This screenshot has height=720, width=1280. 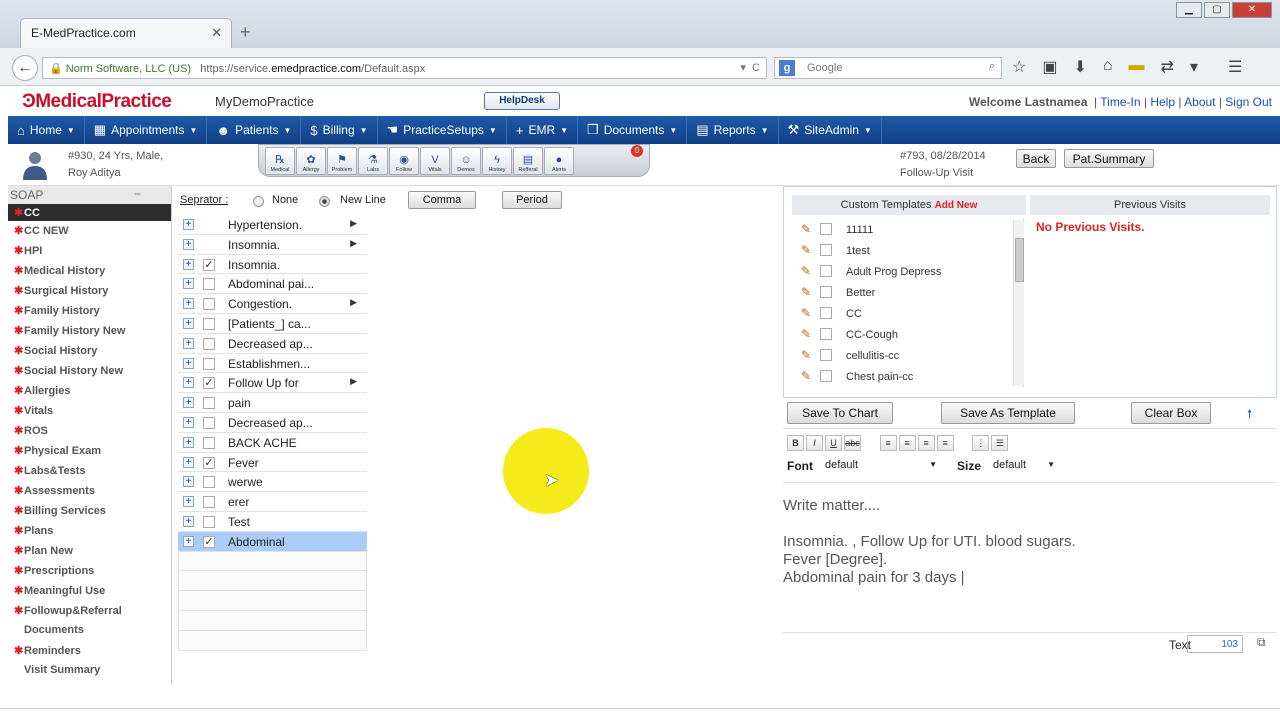 What do you see at coordinates (89, 411) in the screenshot?
I see `soap-item-vitals: ✱Vitals` at bounding box center [89, 411].